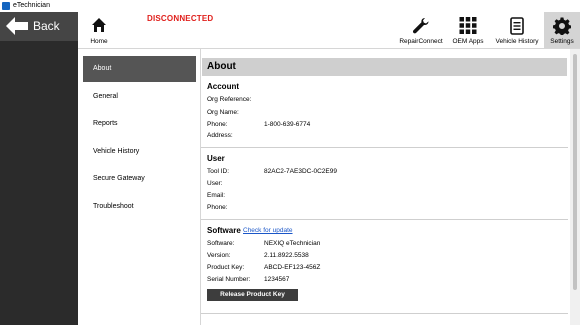 This screenshot has height=325, width=580. What do you see at coordinates (31, 5) in the screenshot?
I see `window-title: eTechnician` at bounding box center [31, 5].